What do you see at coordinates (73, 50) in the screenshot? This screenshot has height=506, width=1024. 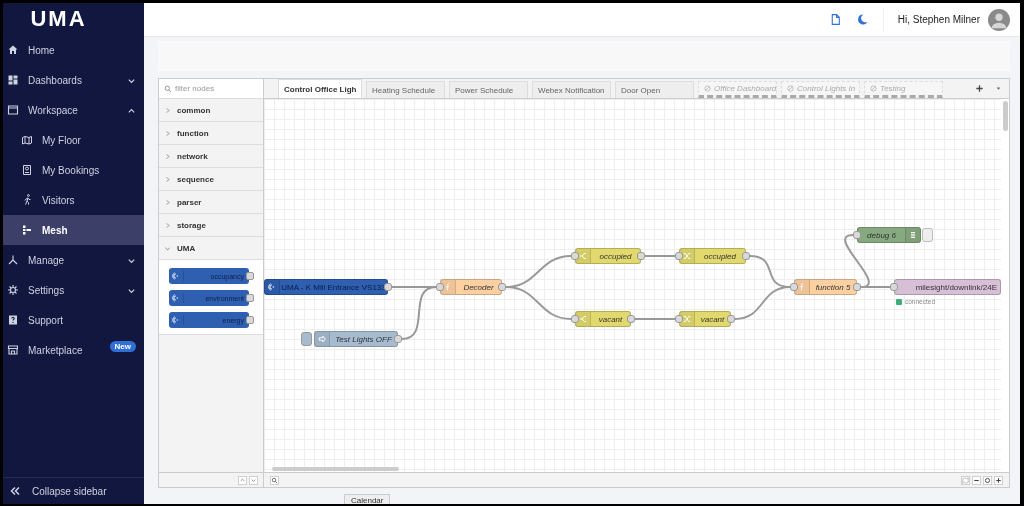 I see `nav-item: Home` at bounding box center [73, 50].